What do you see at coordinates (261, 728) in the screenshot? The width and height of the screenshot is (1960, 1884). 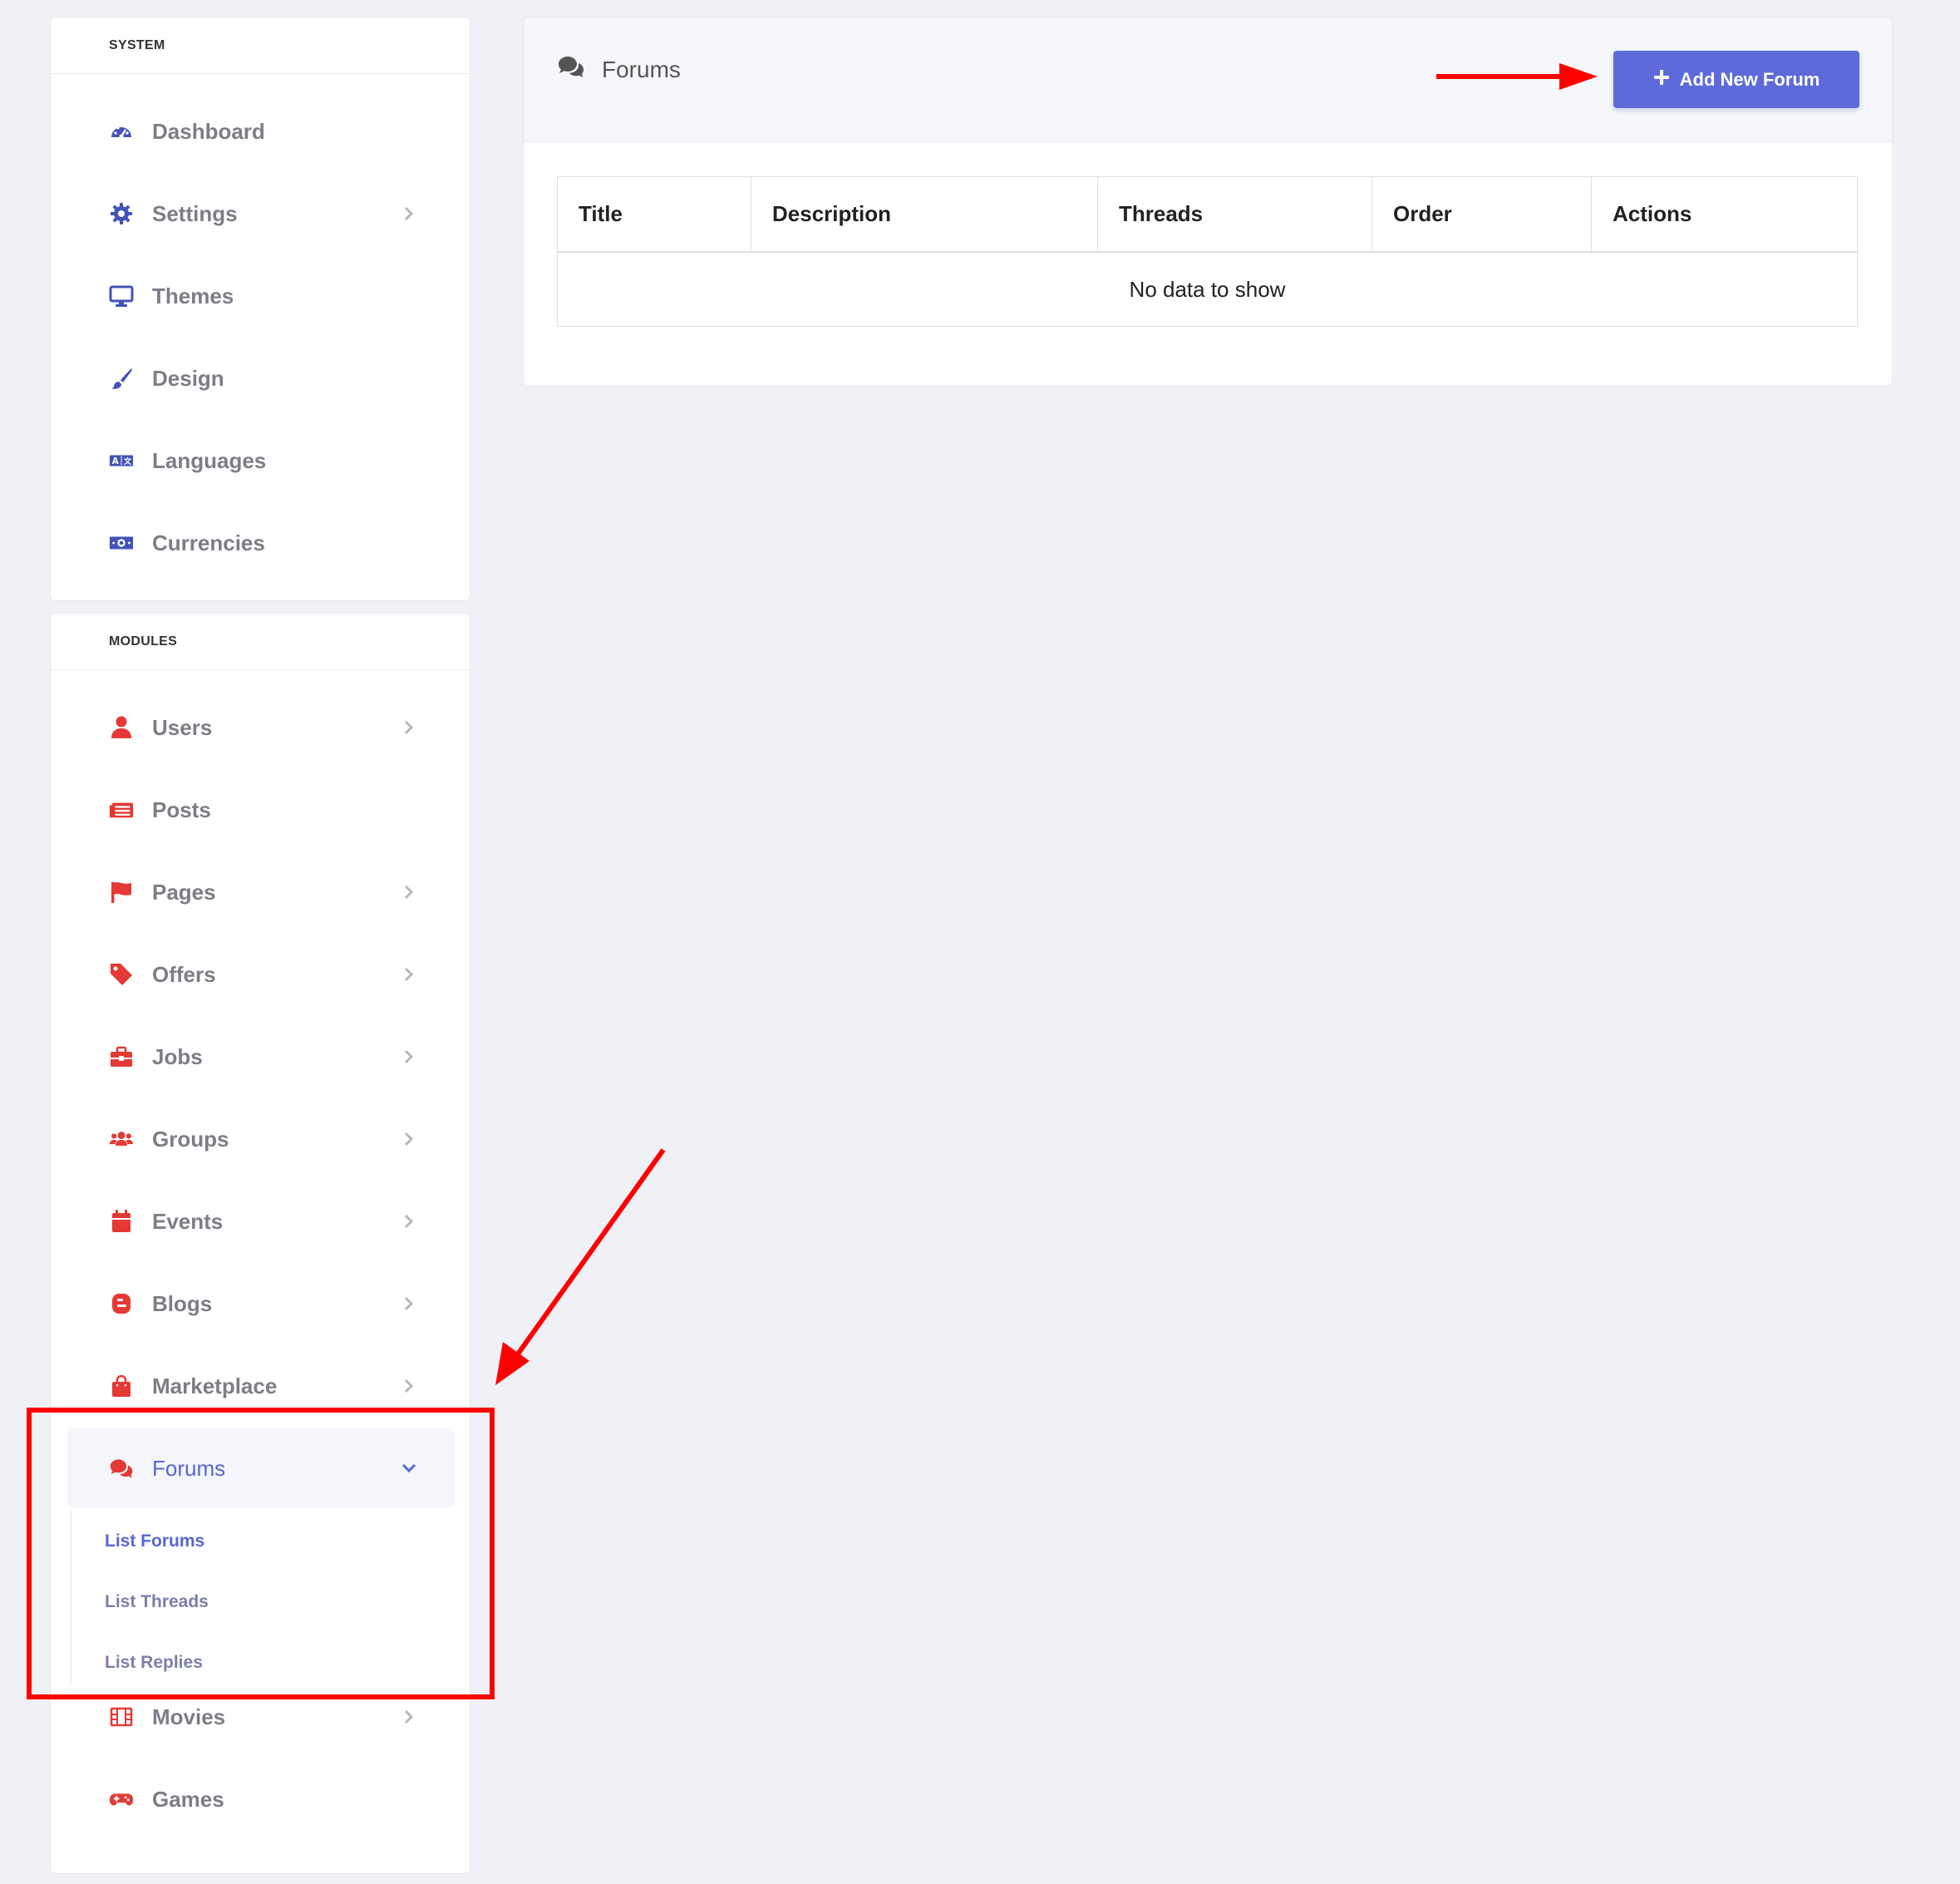 I see `sidebar-item-users: Users` at bounding box center [261, 728].